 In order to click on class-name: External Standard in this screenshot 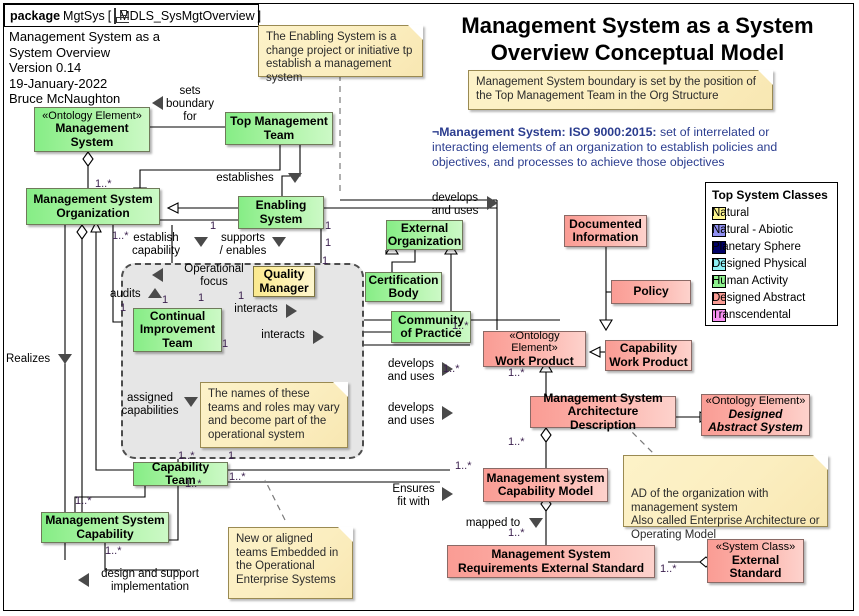, I will do `click(755, 566)`.